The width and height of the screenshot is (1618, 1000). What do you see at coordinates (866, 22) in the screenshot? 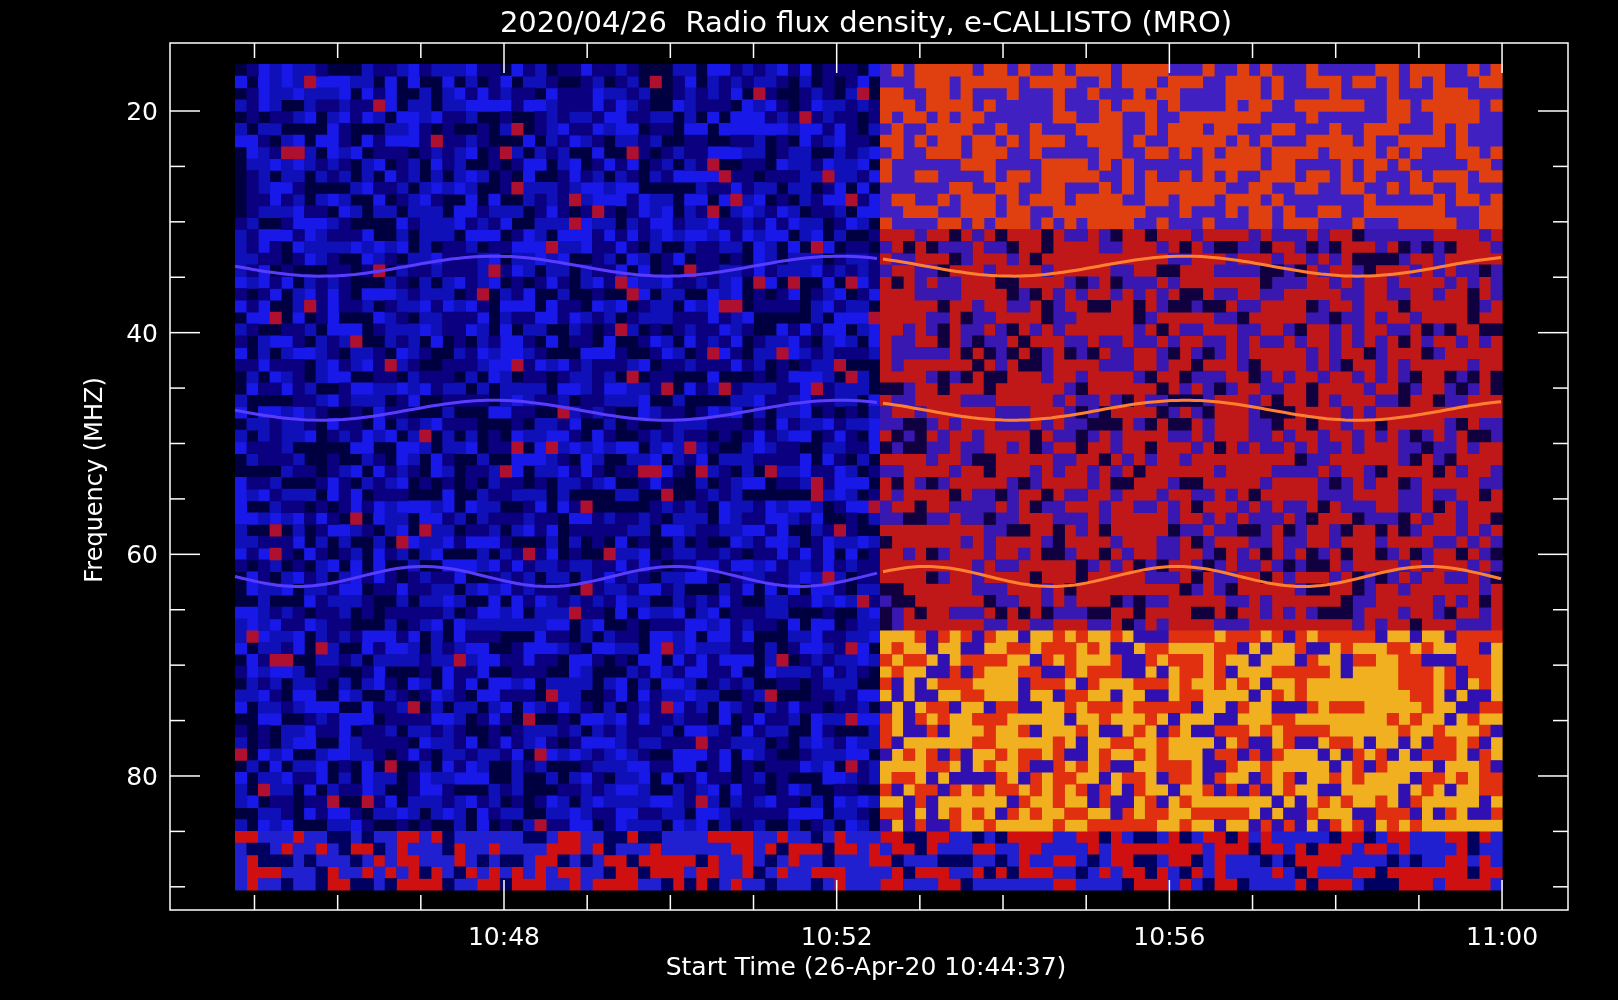
I see `chart-title: 2020/04/26 Radio flux density, e-CALLISTO (MRO)` at bounding box center [866, 22].